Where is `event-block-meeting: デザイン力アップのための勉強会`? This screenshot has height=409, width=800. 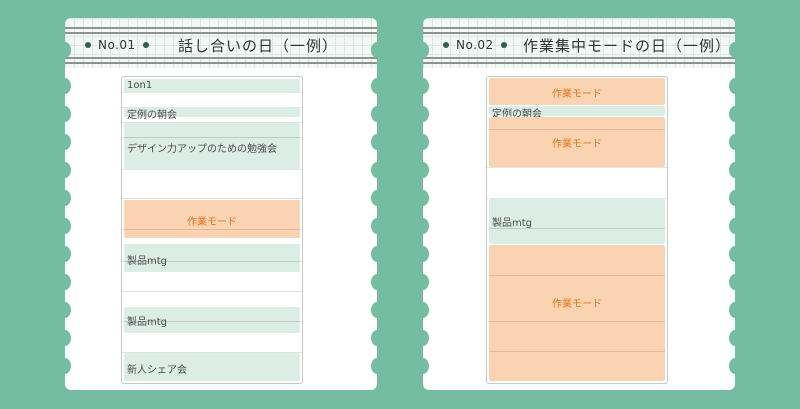 event-block-meeting: デザイン力アップのための勉強会 is located at coordinates (212, 146).